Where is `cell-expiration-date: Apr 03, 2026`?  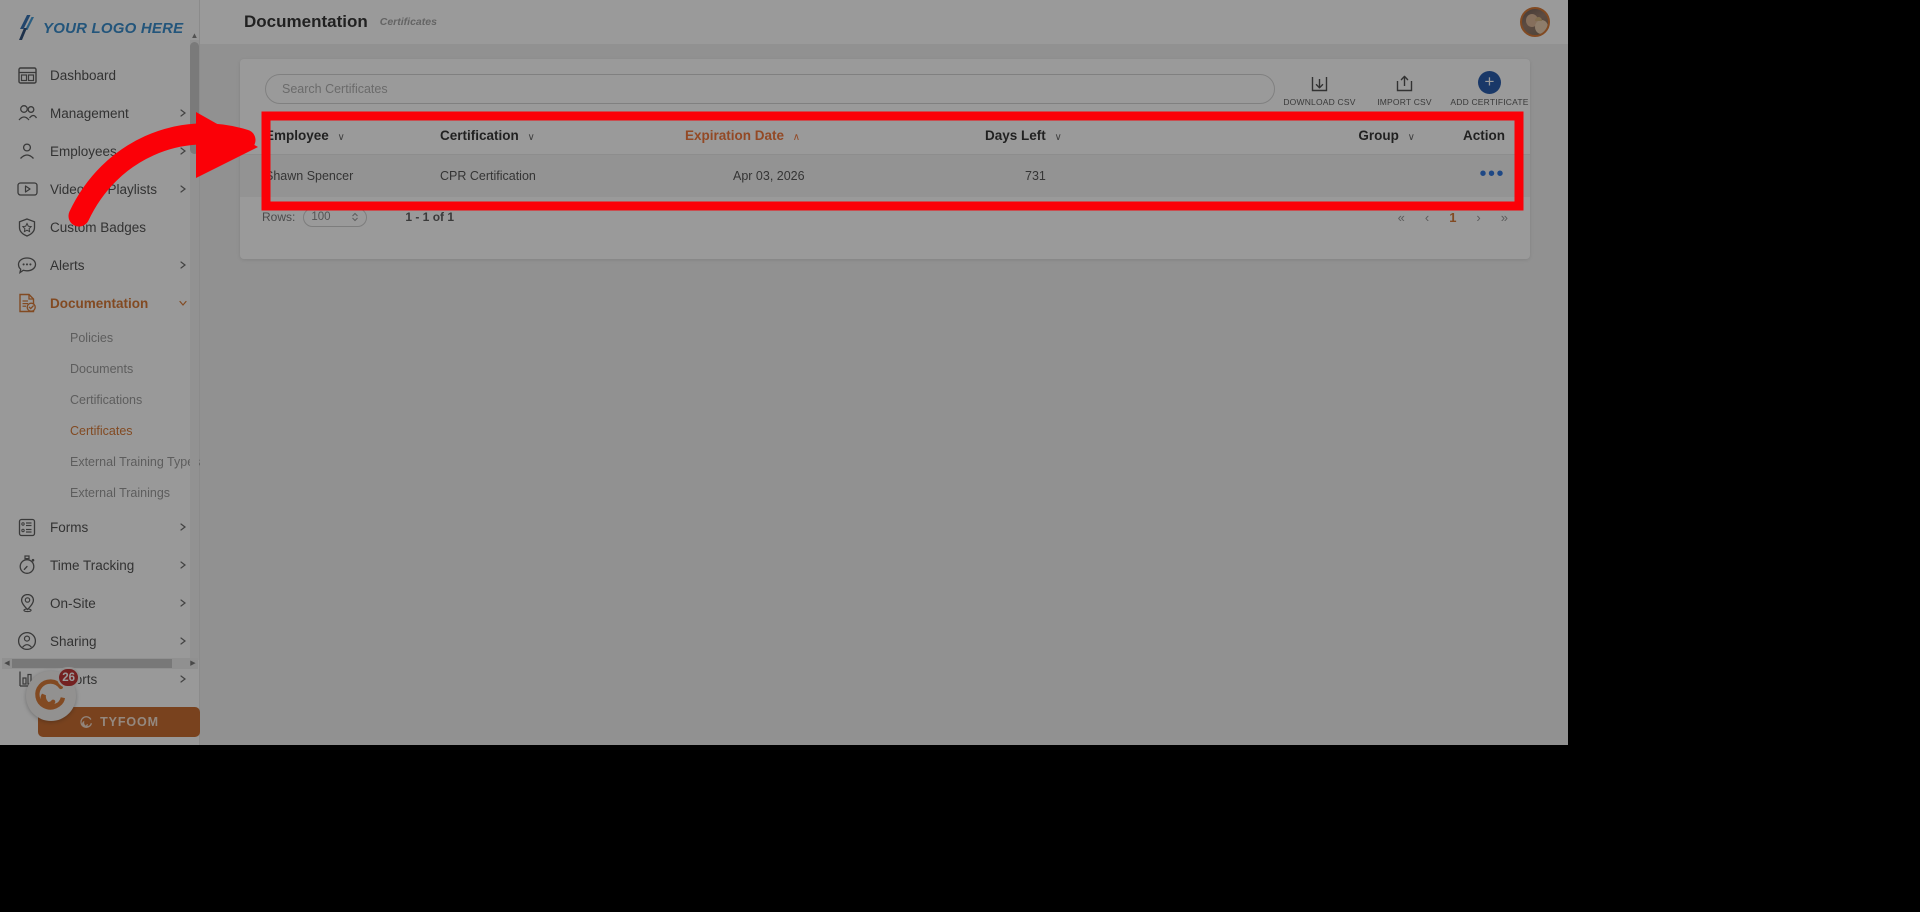 cell-expiration-date: Apr 03, 2026 is located at coordinates (835, 175).